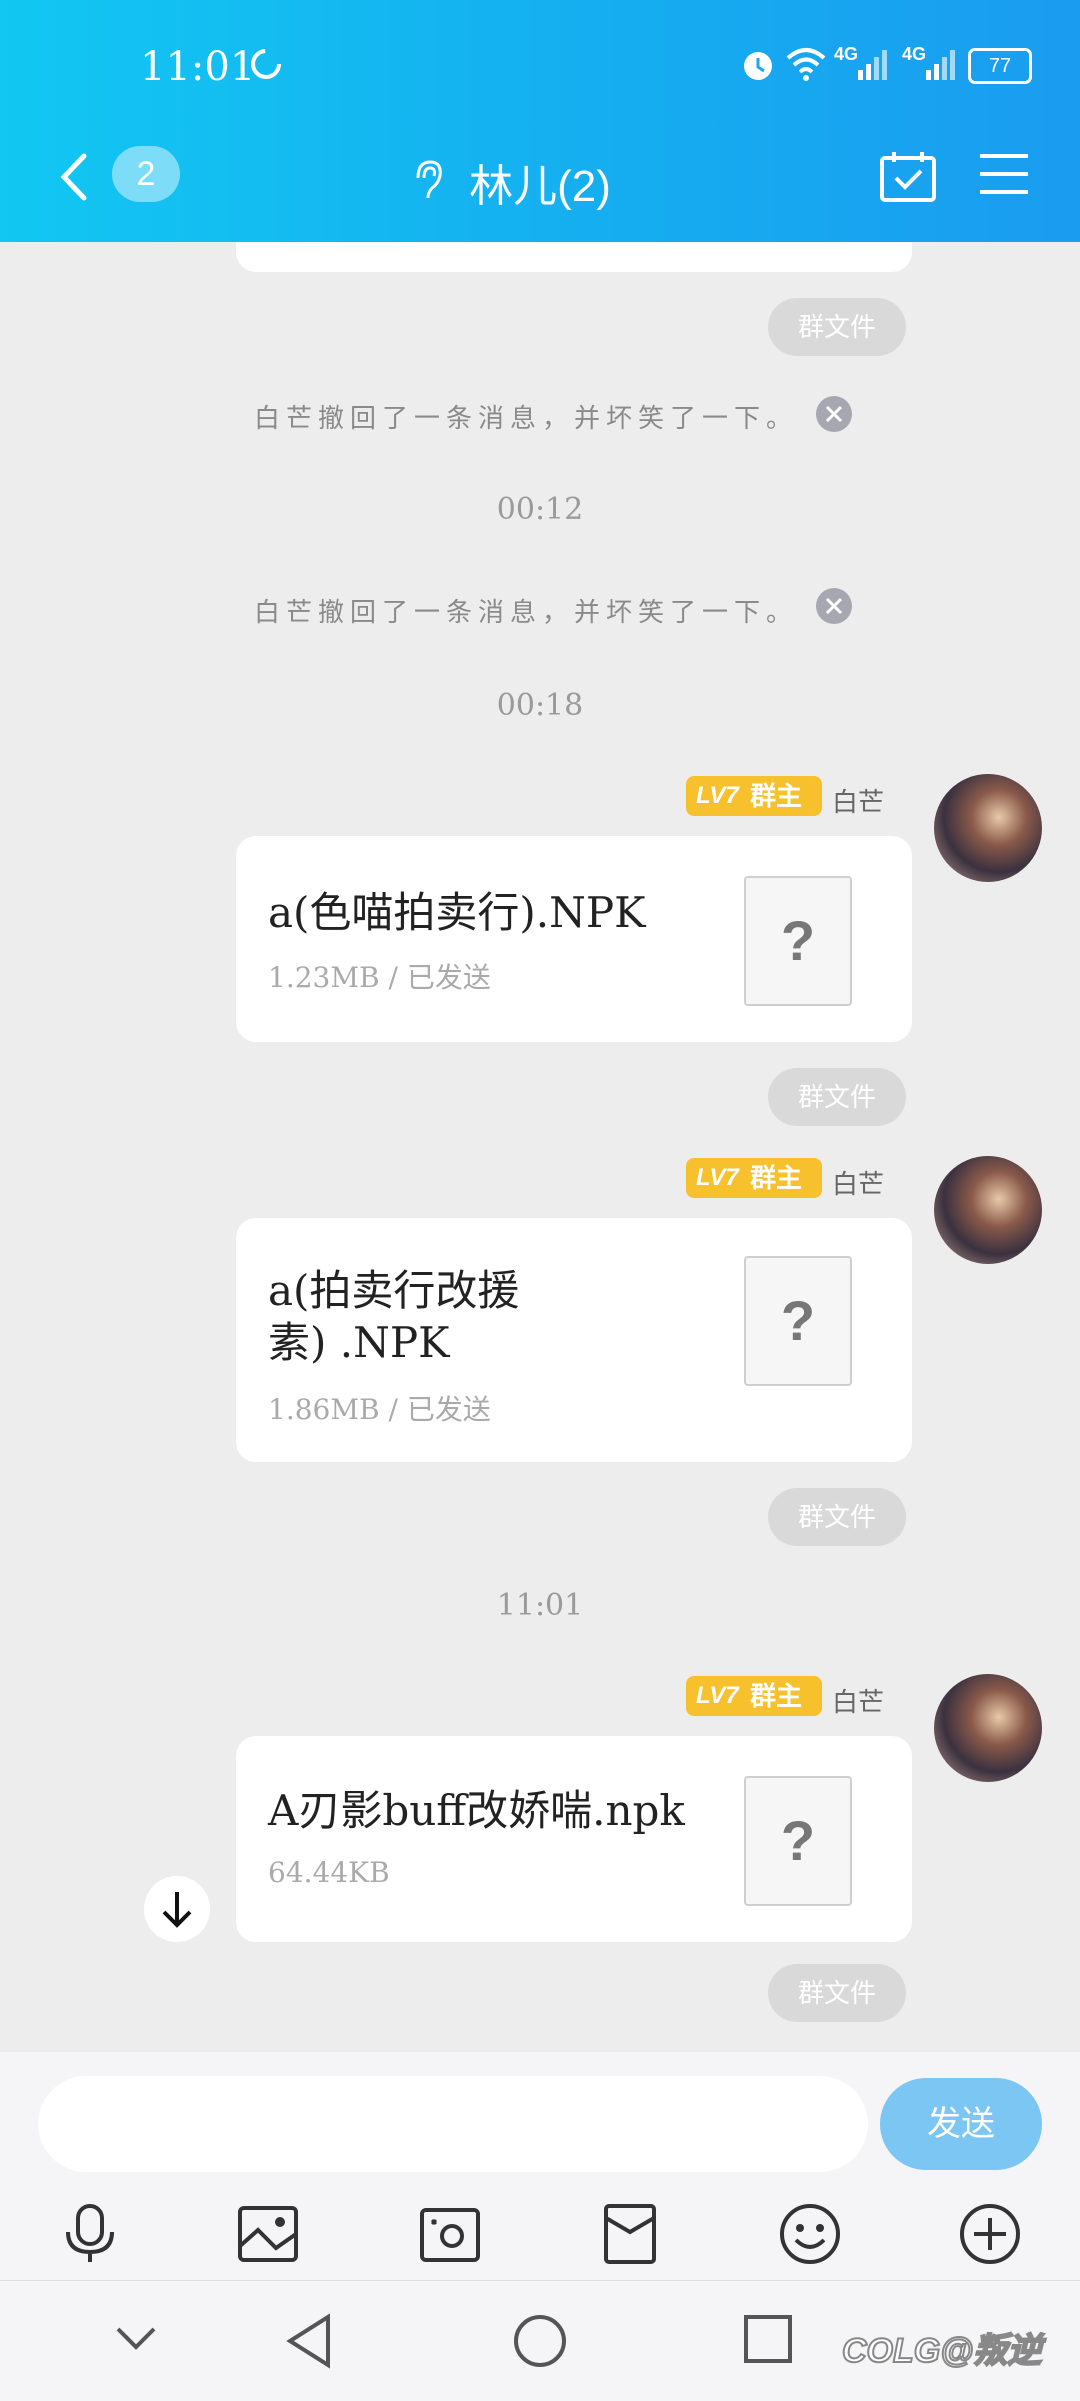 The width and height of the screenshot is (1080, 2401). I want to click on scroll-to-bottom-button, so click(177, 1909).